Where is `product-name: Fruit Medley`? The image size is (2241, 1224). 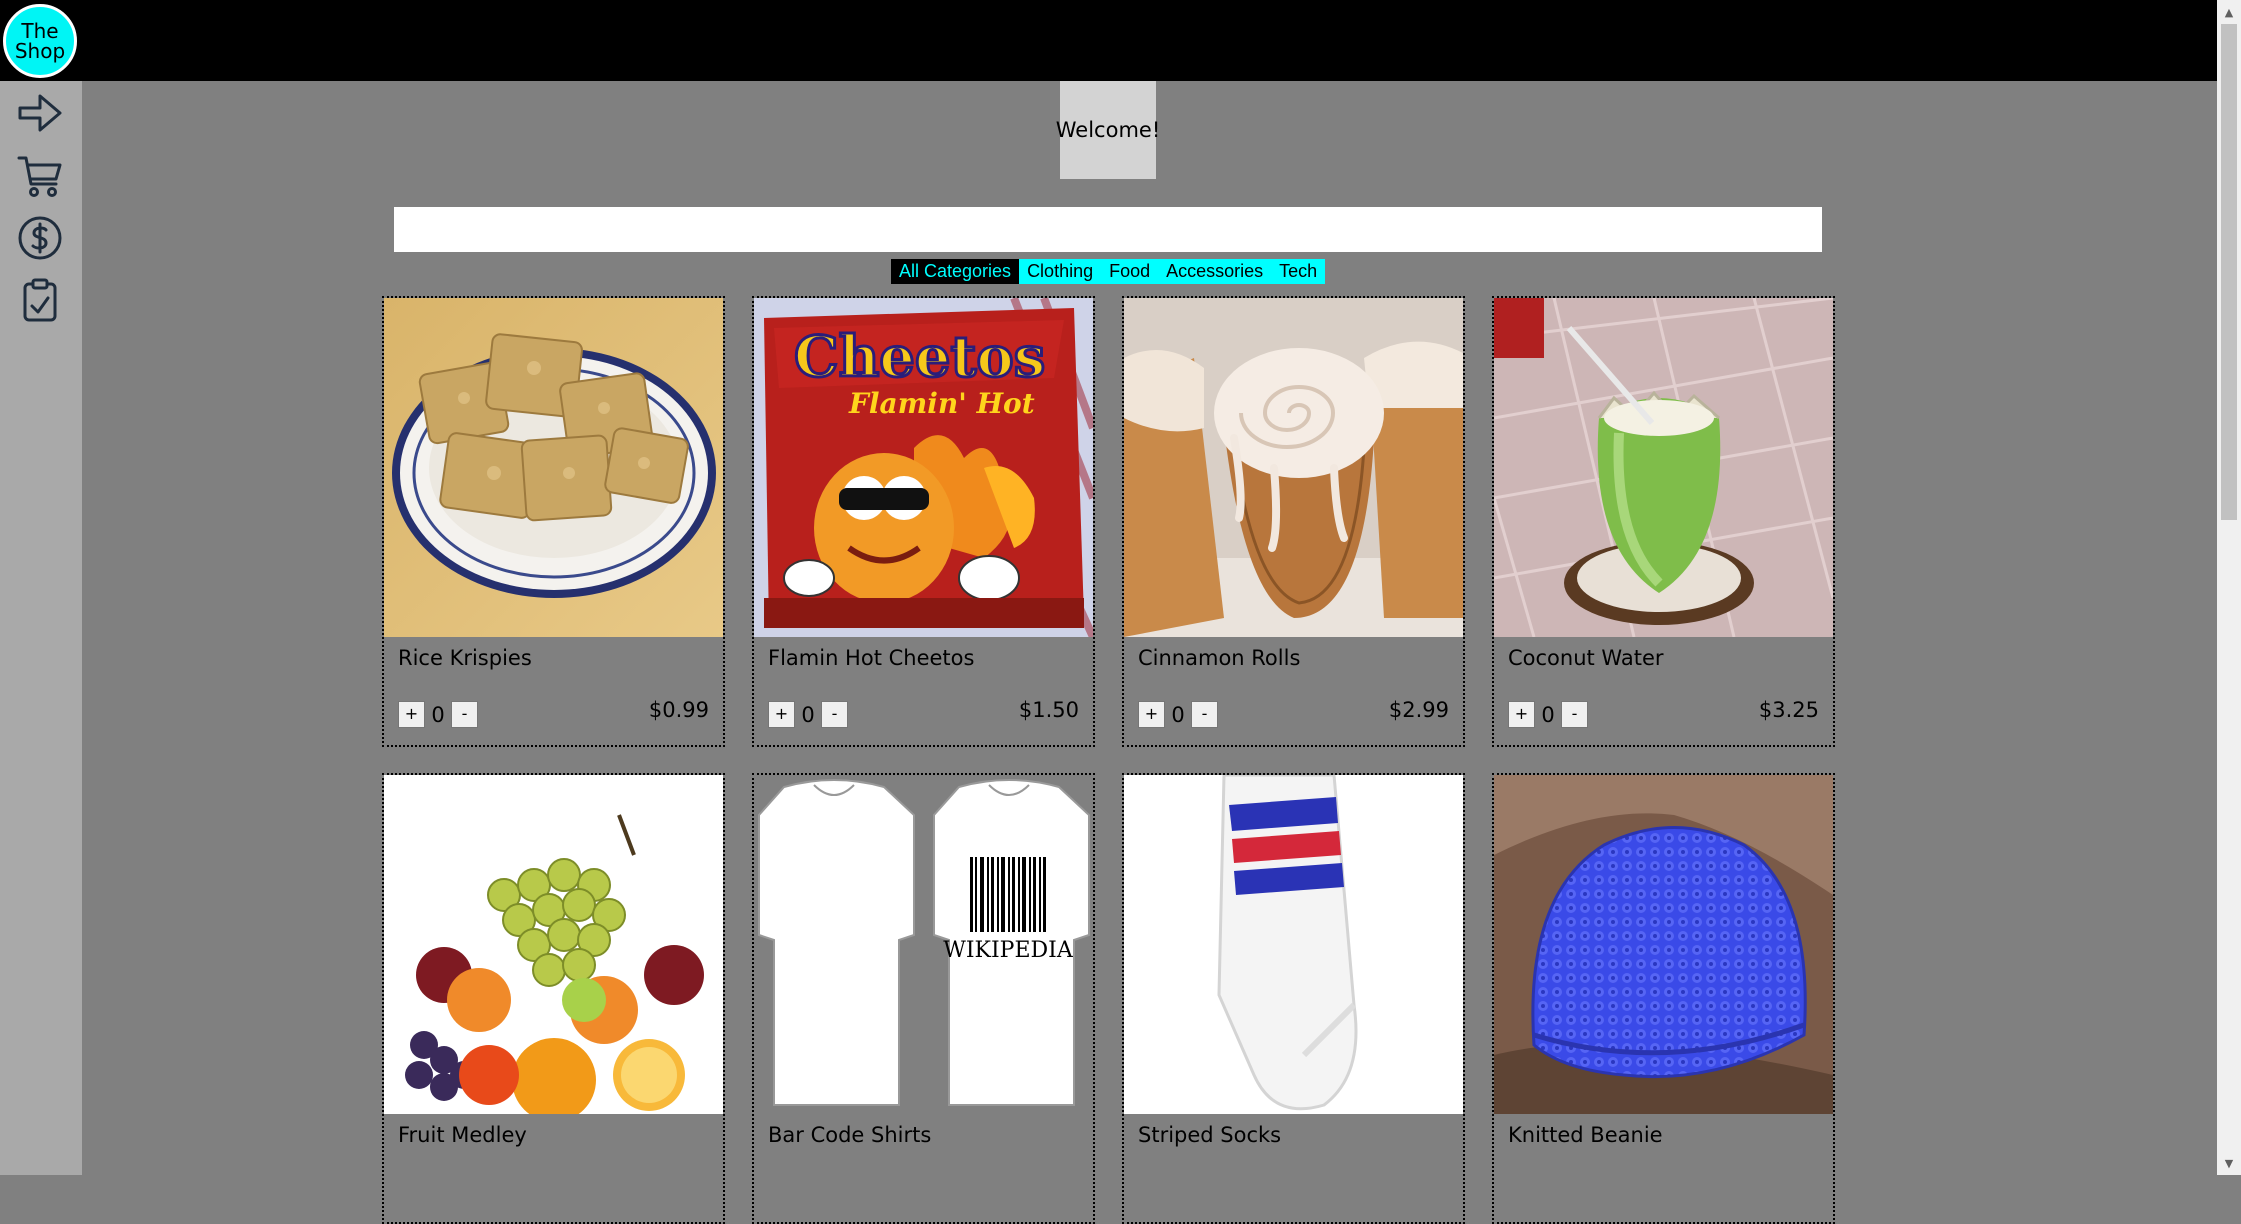
product-name: Fruit Medley is located at coordinates (462, 1135).